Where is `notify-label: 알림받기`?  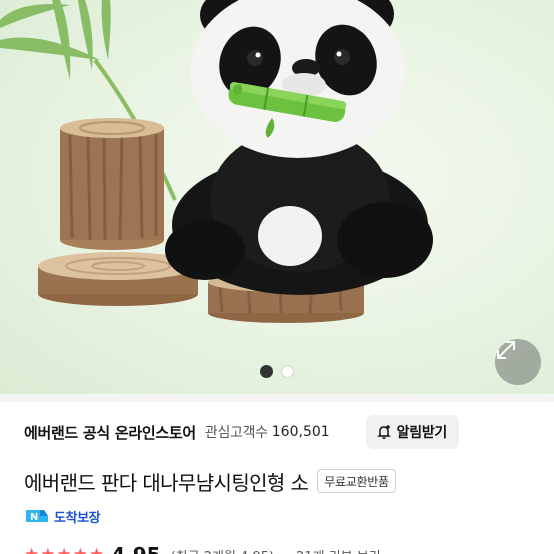
notify-label: 알림받기 is located at coordinates (422, 433).